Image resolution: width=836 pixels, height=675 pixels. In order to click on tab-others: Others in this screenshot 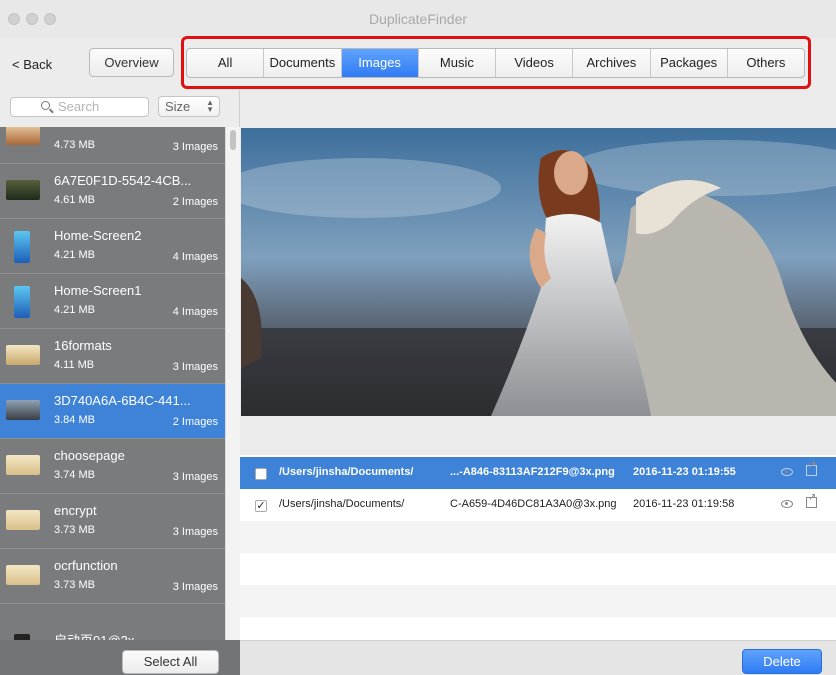, I will do `click(766, 63)`.